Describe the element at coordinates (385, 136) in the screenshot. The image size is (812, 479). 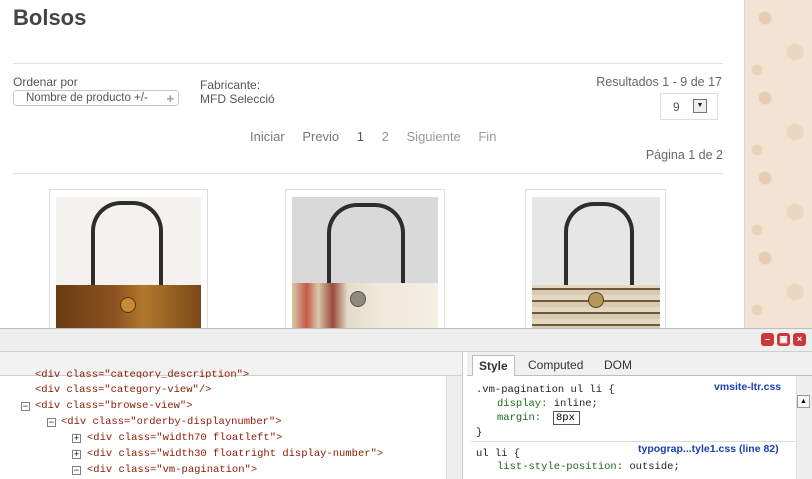
I see `pagination-page-2: 2` at that location.